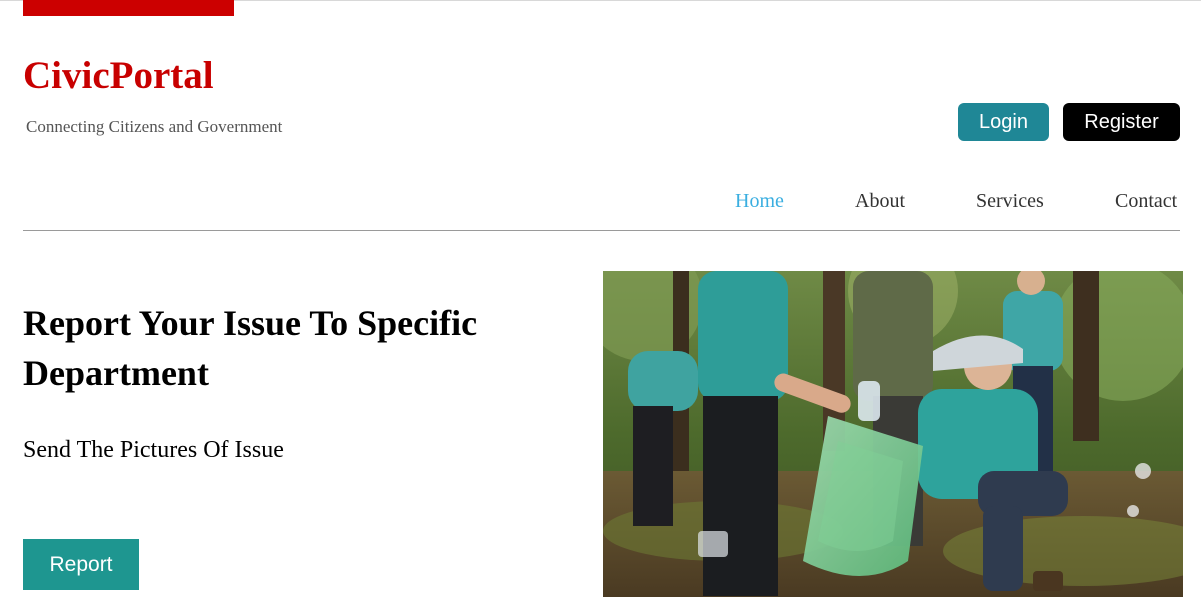 This screenshot has width=1201, height=604. What do you see at coordinates (128, 8) in the screenshot?
I see `brand-accent-bar` at bounding box center [128, 8].